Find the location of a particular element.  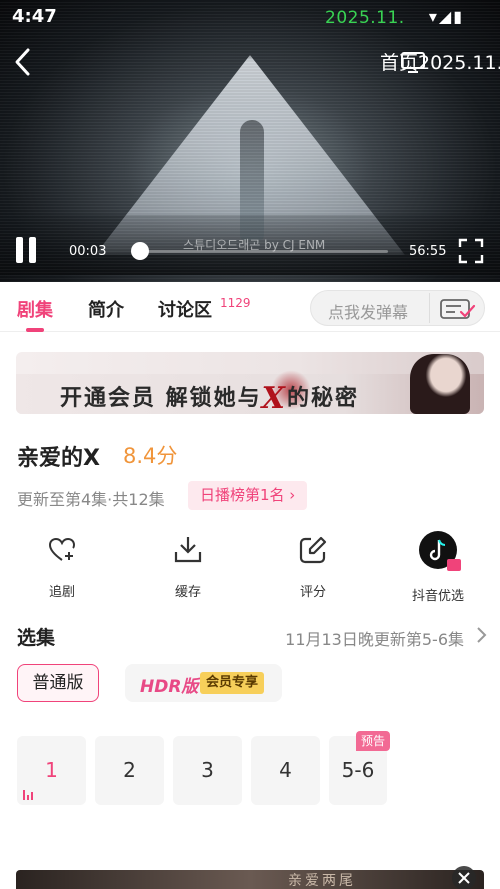

playing-bars-icon is located at coordinates (29, 794).